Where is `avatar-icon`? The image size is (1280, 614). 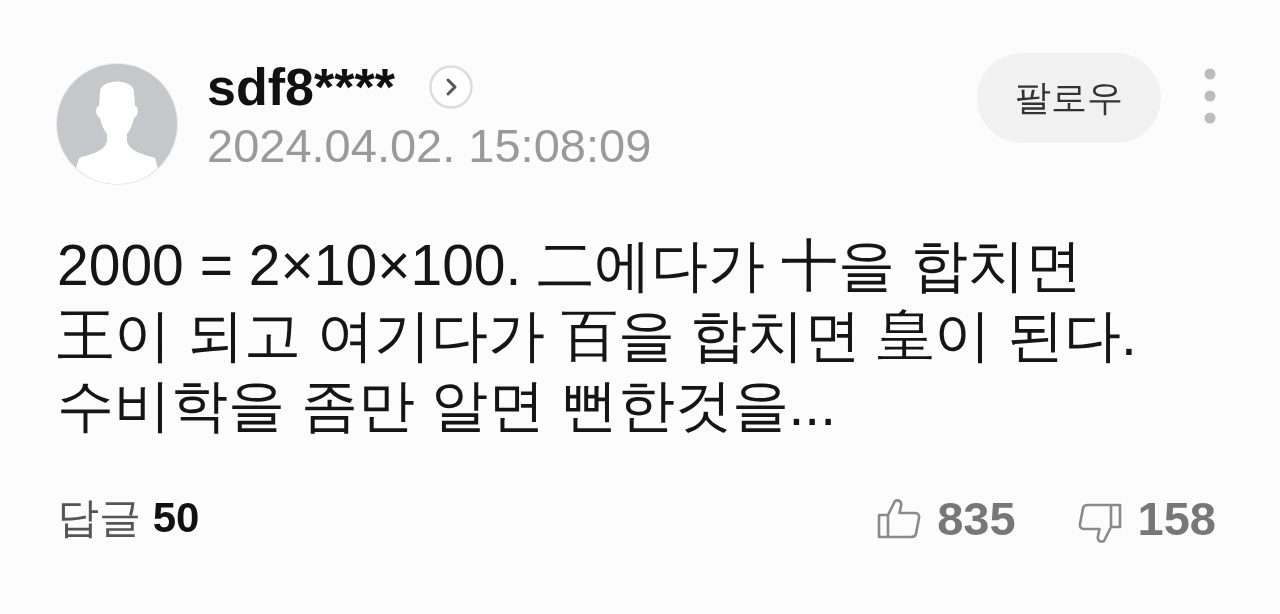
avatar-icon is located at coordinates (117, 124).